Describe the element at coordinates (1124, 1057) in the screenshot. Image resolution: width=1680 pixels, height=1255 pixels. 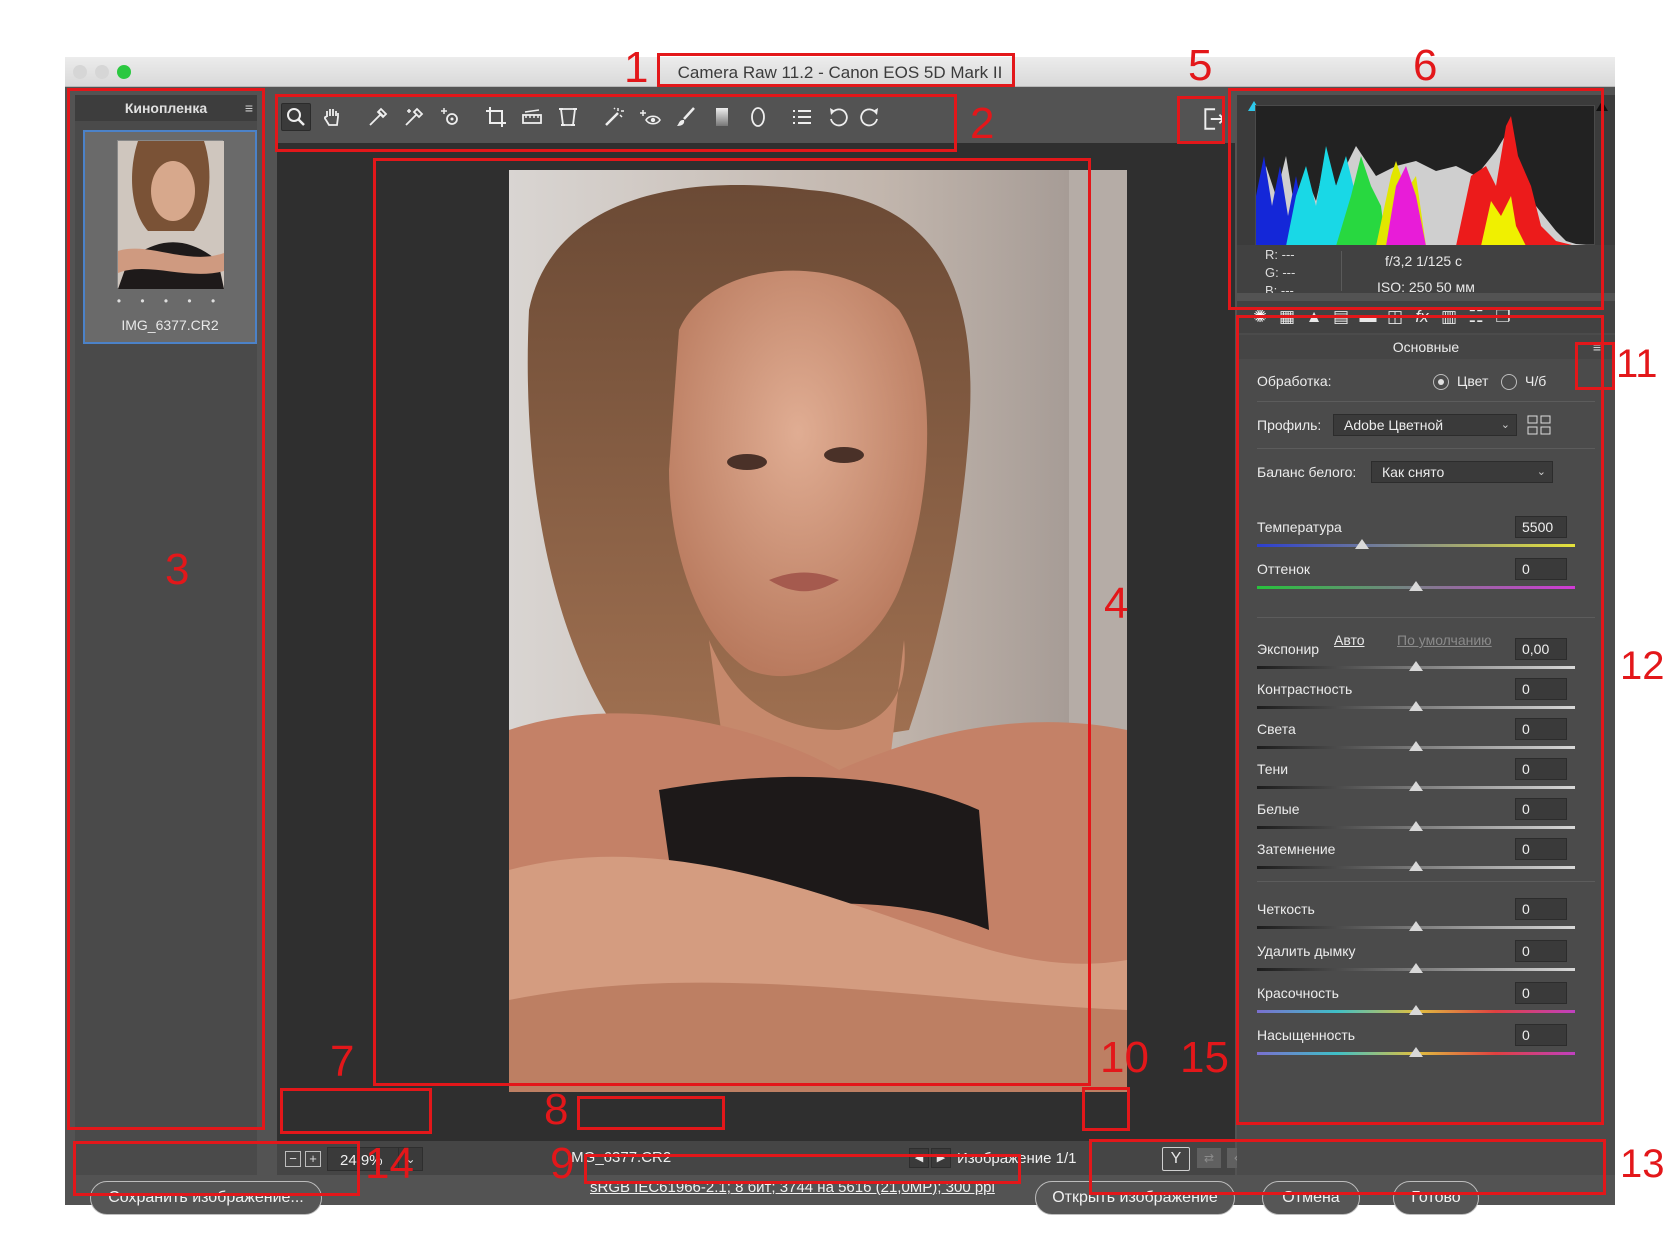
I see `annotation-number: 10` at that location.